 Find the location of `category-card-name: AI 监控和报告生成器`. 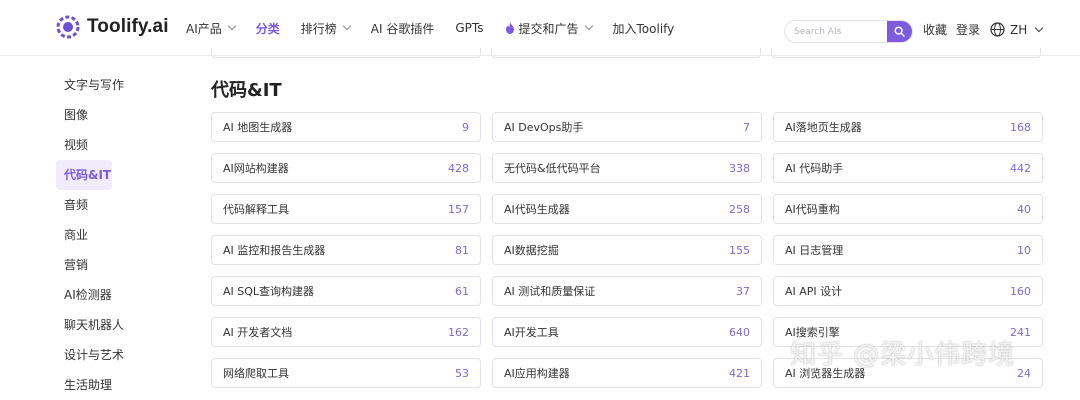

category-card-name: AI 监控和报告生成器 is located at coordinates (274, 250).